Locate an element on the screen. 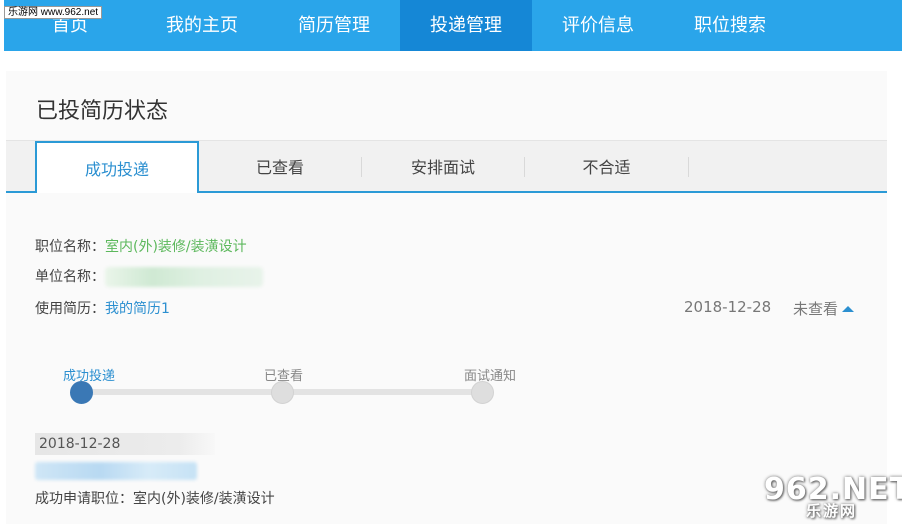 The width and height of the screenshot is (902, 524). position-label: 职位名称： is located at coordinates (70, 247).